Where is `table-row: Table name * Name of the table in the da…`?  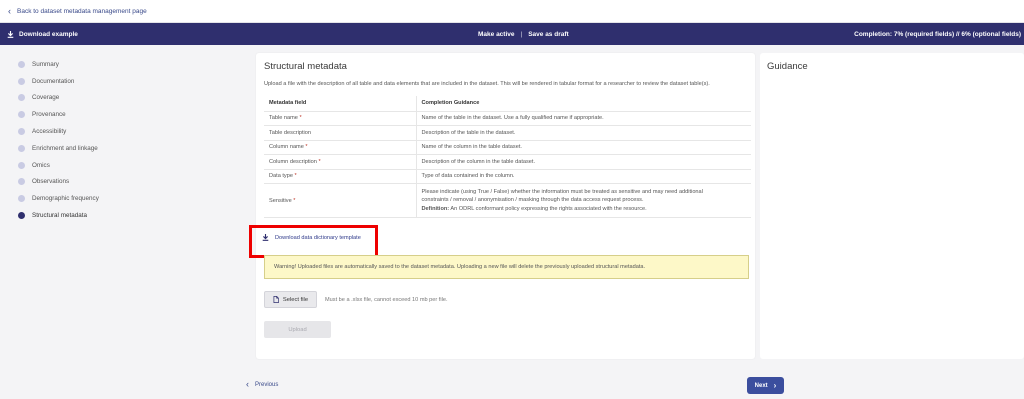
table-row: Table name * Name of the table in the da… is located at coordinates (507, 118).